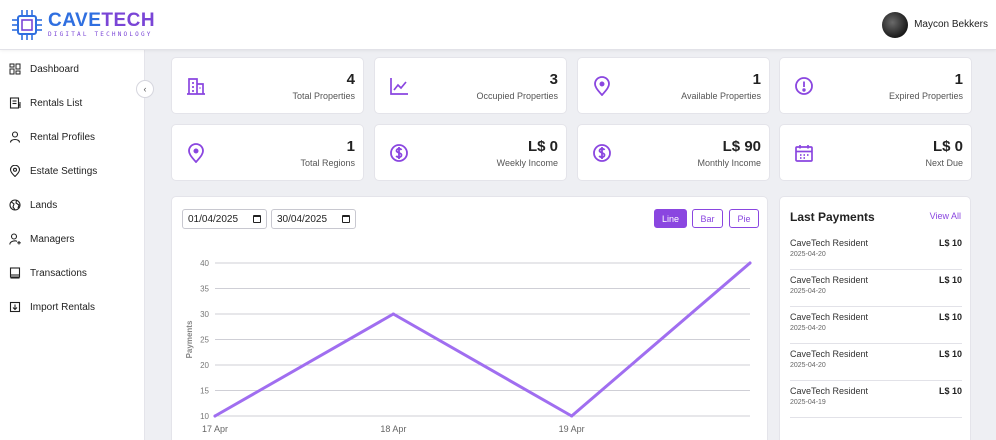 Image resolution: width=996 pixels, height=440 pixels. What do you see at coordinates (895, 24) in the screenshot?
I see `avatar` at bounding box center [895, 24].